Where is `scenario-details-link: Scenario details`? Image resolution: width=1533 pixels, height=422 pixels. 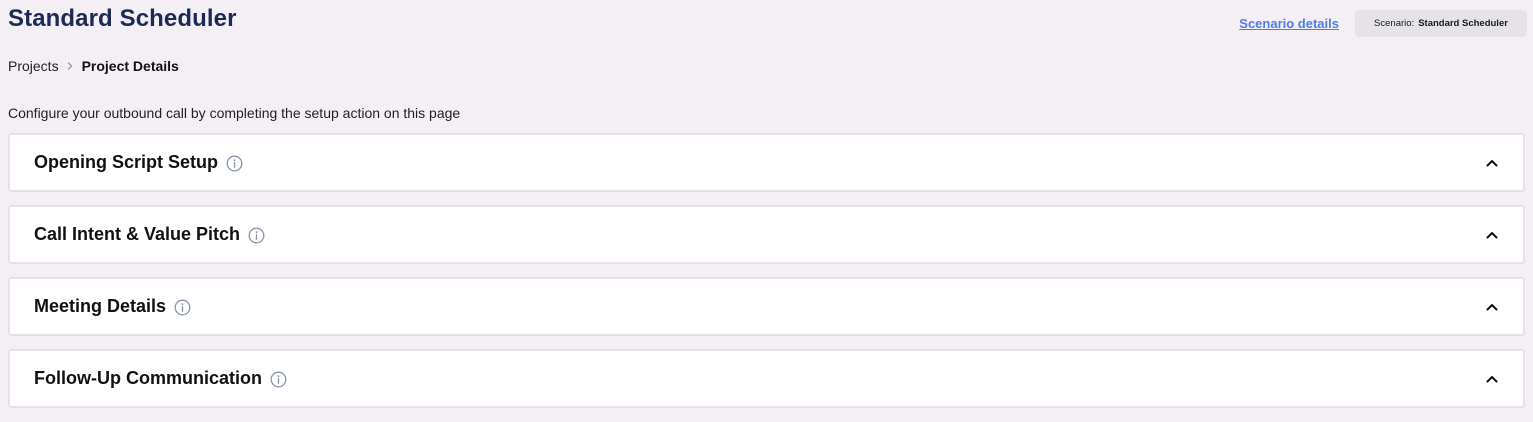 scenario-details-link: Scenario details is located at coordinates (1289, 23).